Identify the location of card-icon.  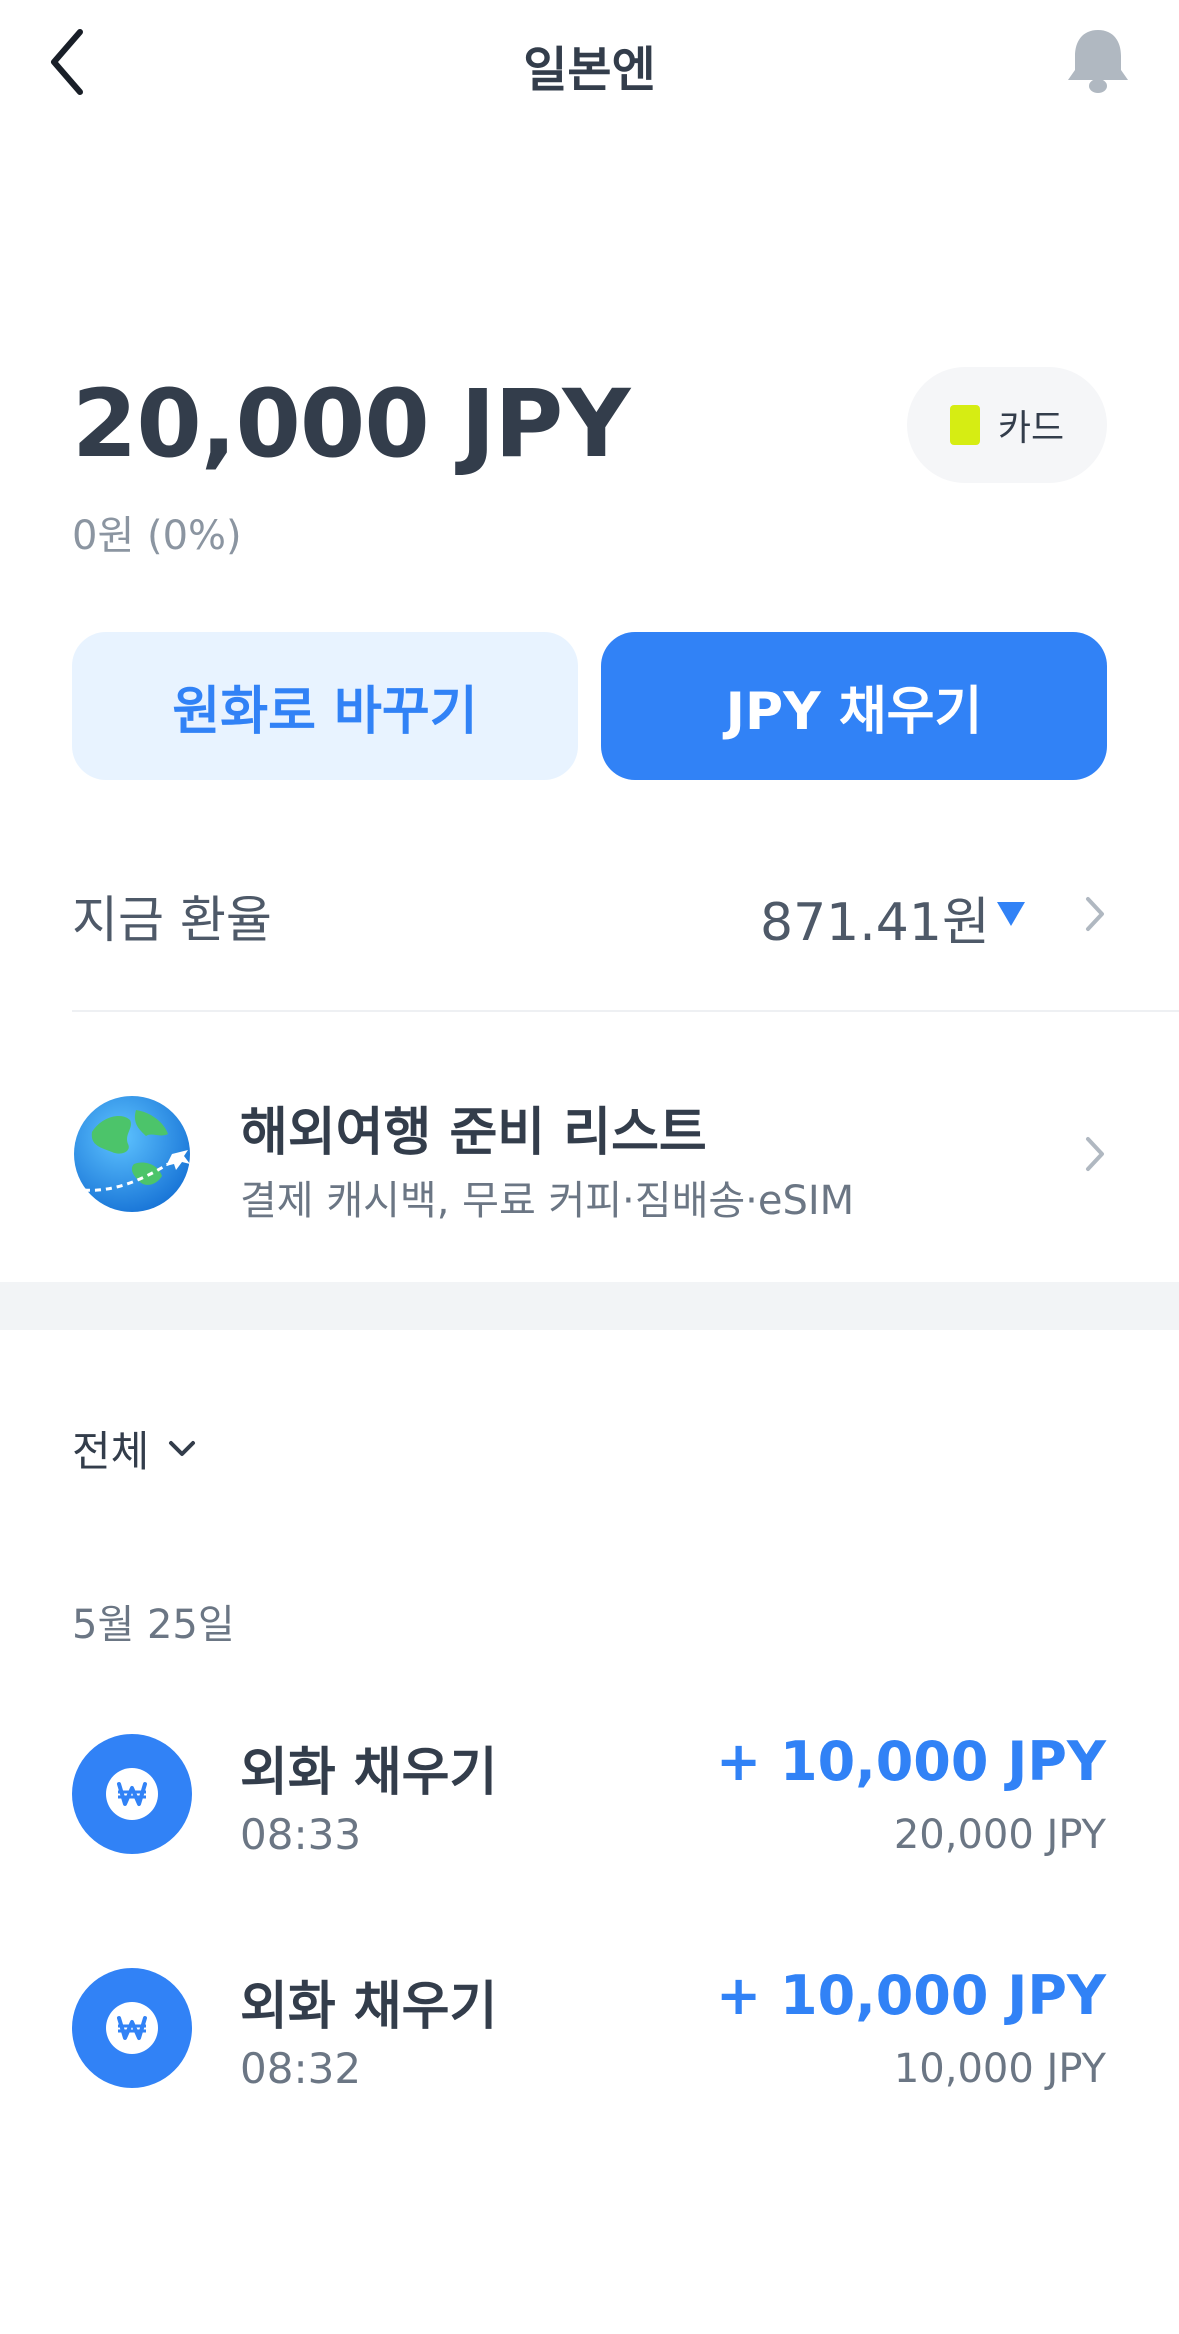
(964, 425).